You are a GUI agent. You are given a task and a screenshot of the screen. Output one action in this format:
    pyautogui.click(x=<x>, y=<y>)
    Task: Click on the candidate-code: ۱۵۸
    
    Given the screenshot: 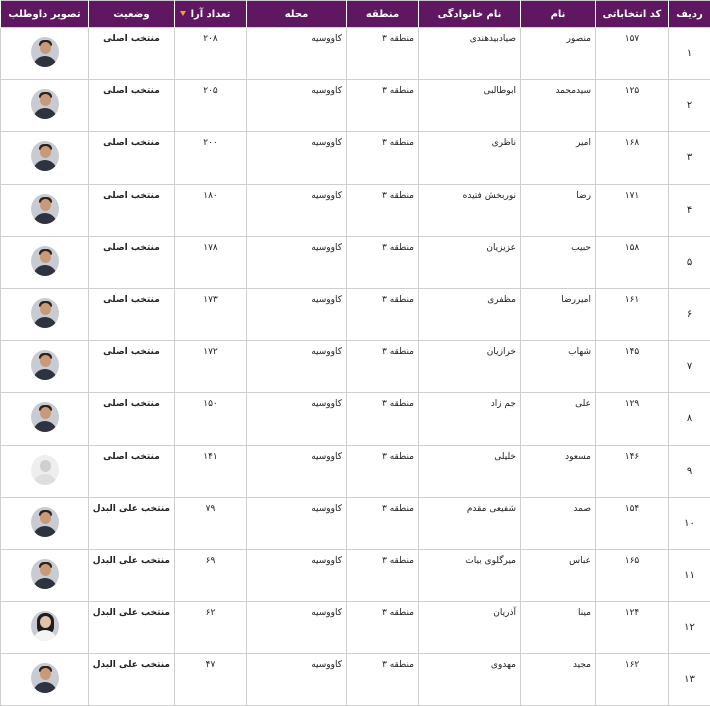 What is the action you would take?
    pyautogui.click(x=632, y=262)
    